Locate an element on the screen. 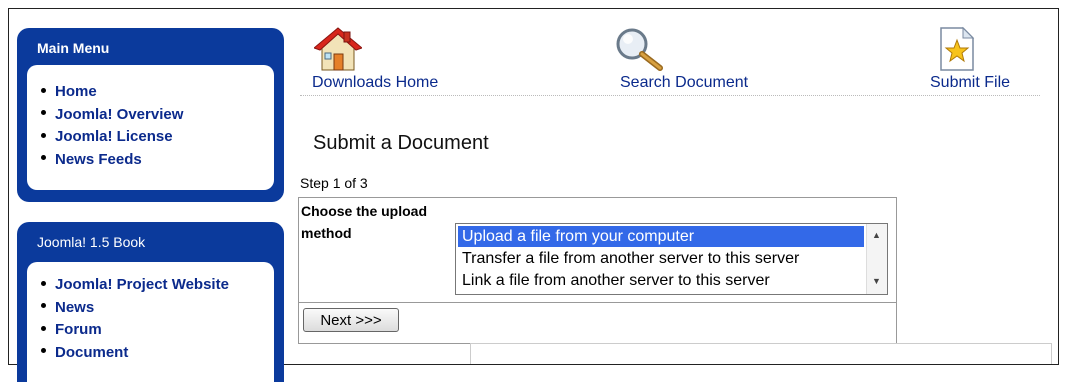 This screenshot has height=392, width=1069. book-menu-item: News is located at coordinates (135, 308).